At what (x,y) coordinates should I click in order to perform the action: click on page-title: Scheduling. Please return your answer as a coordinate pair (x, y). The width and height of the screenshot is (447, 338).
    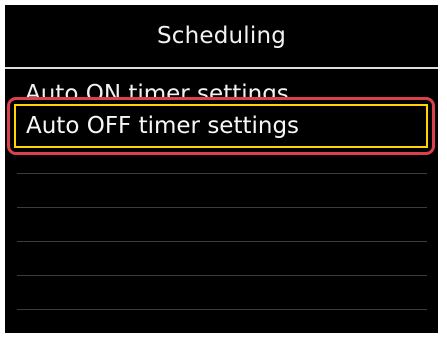
    Looking at the image, I should click on (221, 36).